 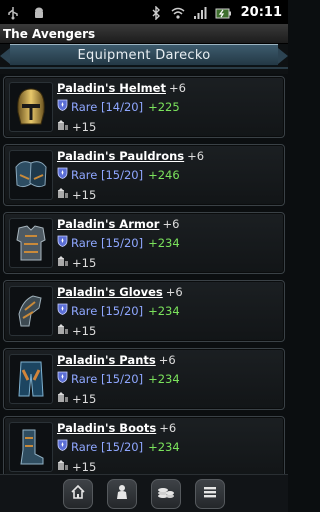 What do you see at coordinates (106, 428) in the screenshot?
I see `item-name-link: Paladin's Boots` at bounding box center [106, 428].